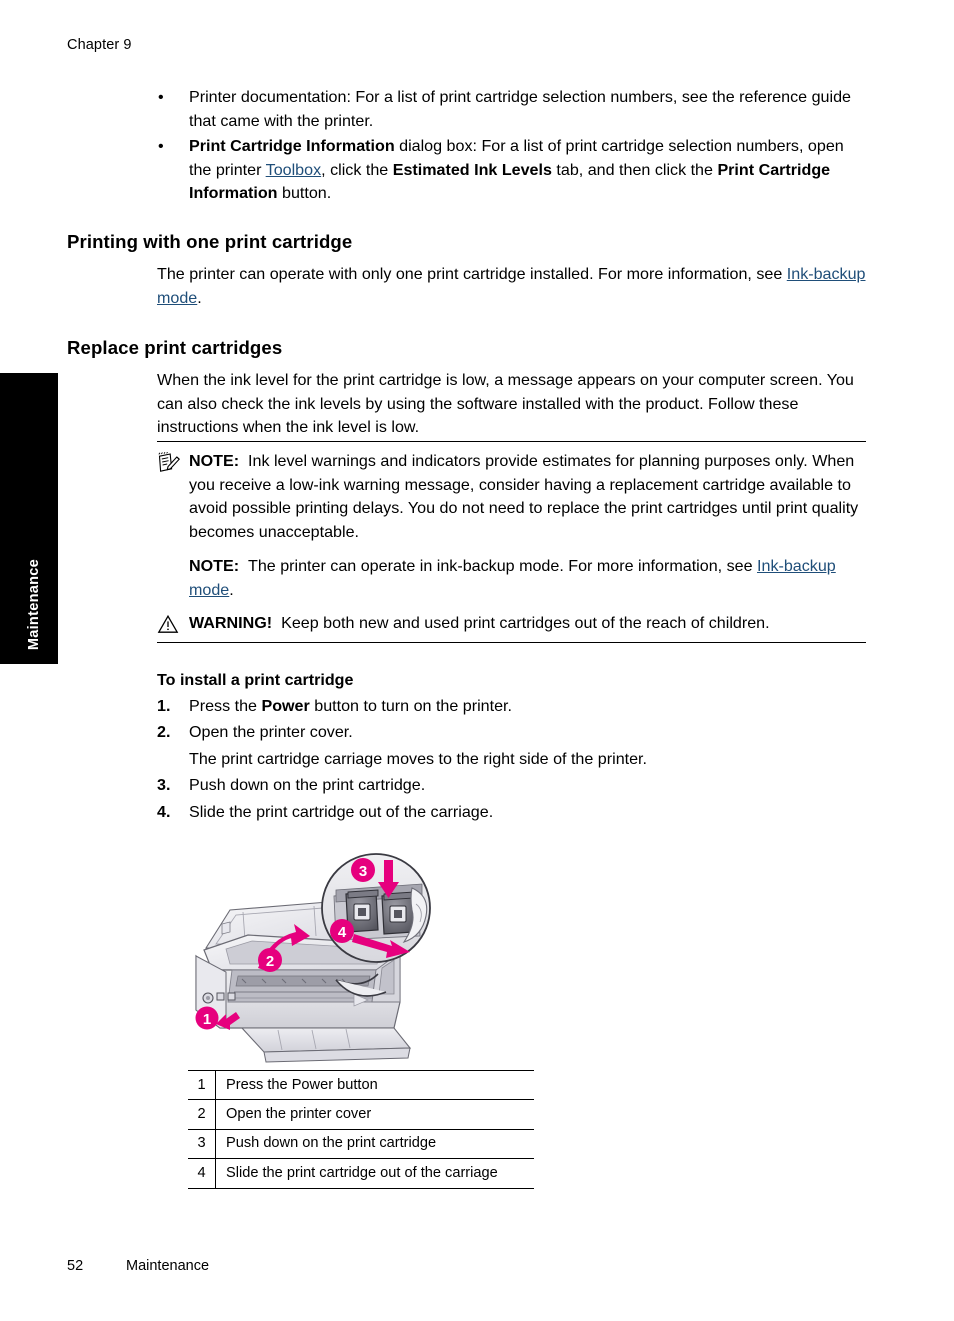 Image resolution: width=954 pixels, height=1321 pixels. I want to click on callout-2: 2, so click(270, 961).